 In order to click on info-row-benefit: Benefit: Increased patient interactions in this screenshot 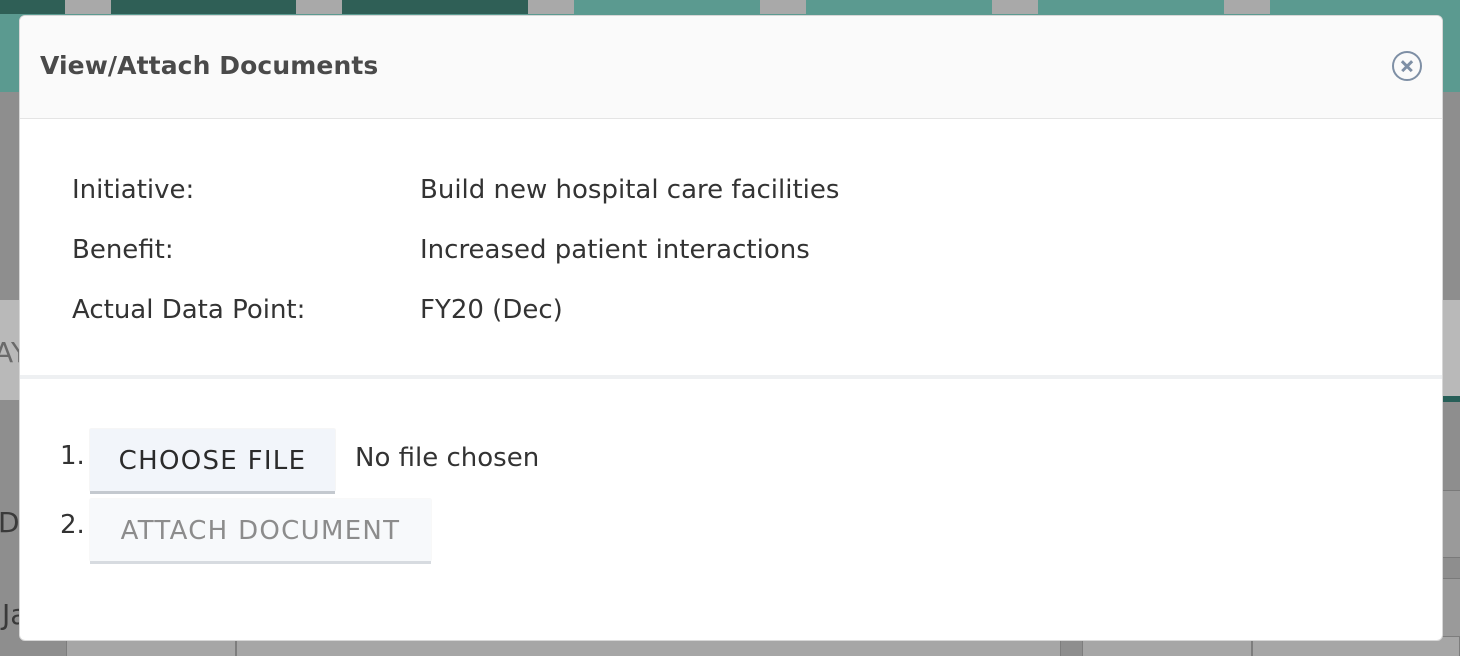, I will do `click(441, 250)`.